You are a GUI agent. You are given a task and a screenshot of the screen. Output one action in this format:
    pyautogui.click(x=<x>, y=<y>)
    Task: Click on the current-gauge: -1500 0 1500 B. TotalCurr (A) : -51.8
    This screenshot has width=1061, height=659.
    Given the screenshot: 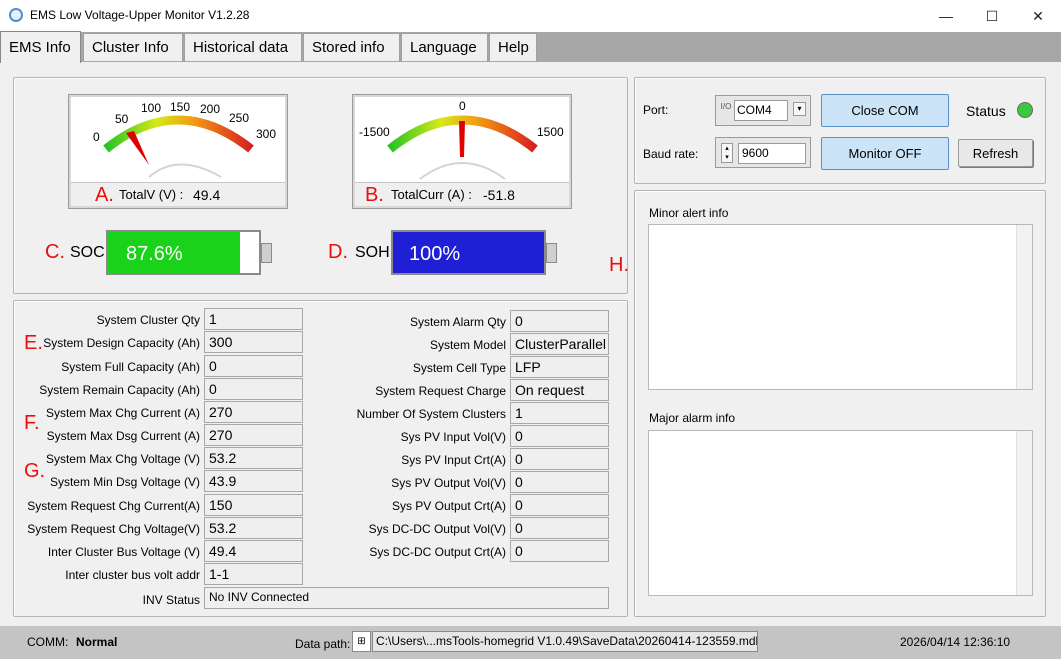 What is the action you would take?
    pyautogui.click(x=462, y=151)
    